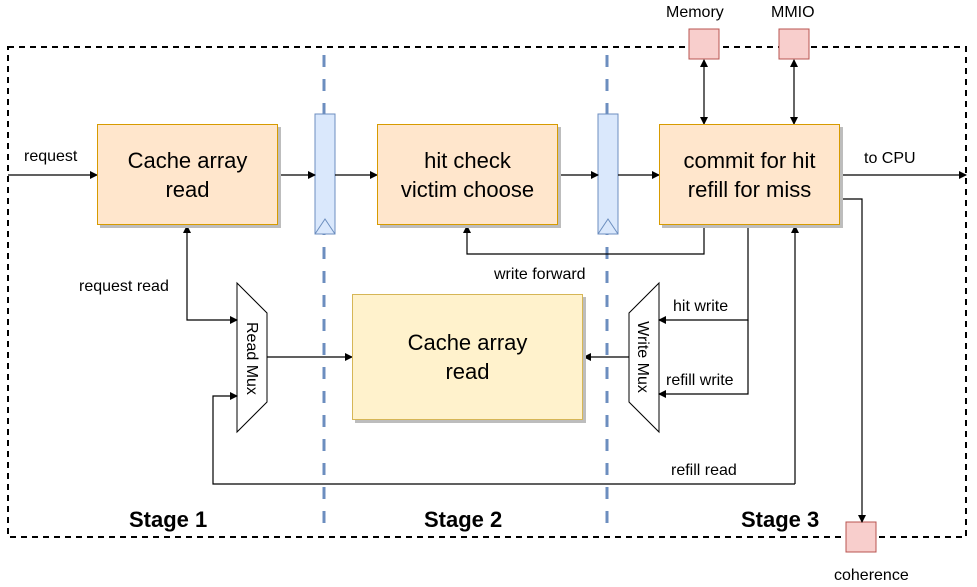  I want to click on stage-2-label: Stage 2, so click(463, 519).